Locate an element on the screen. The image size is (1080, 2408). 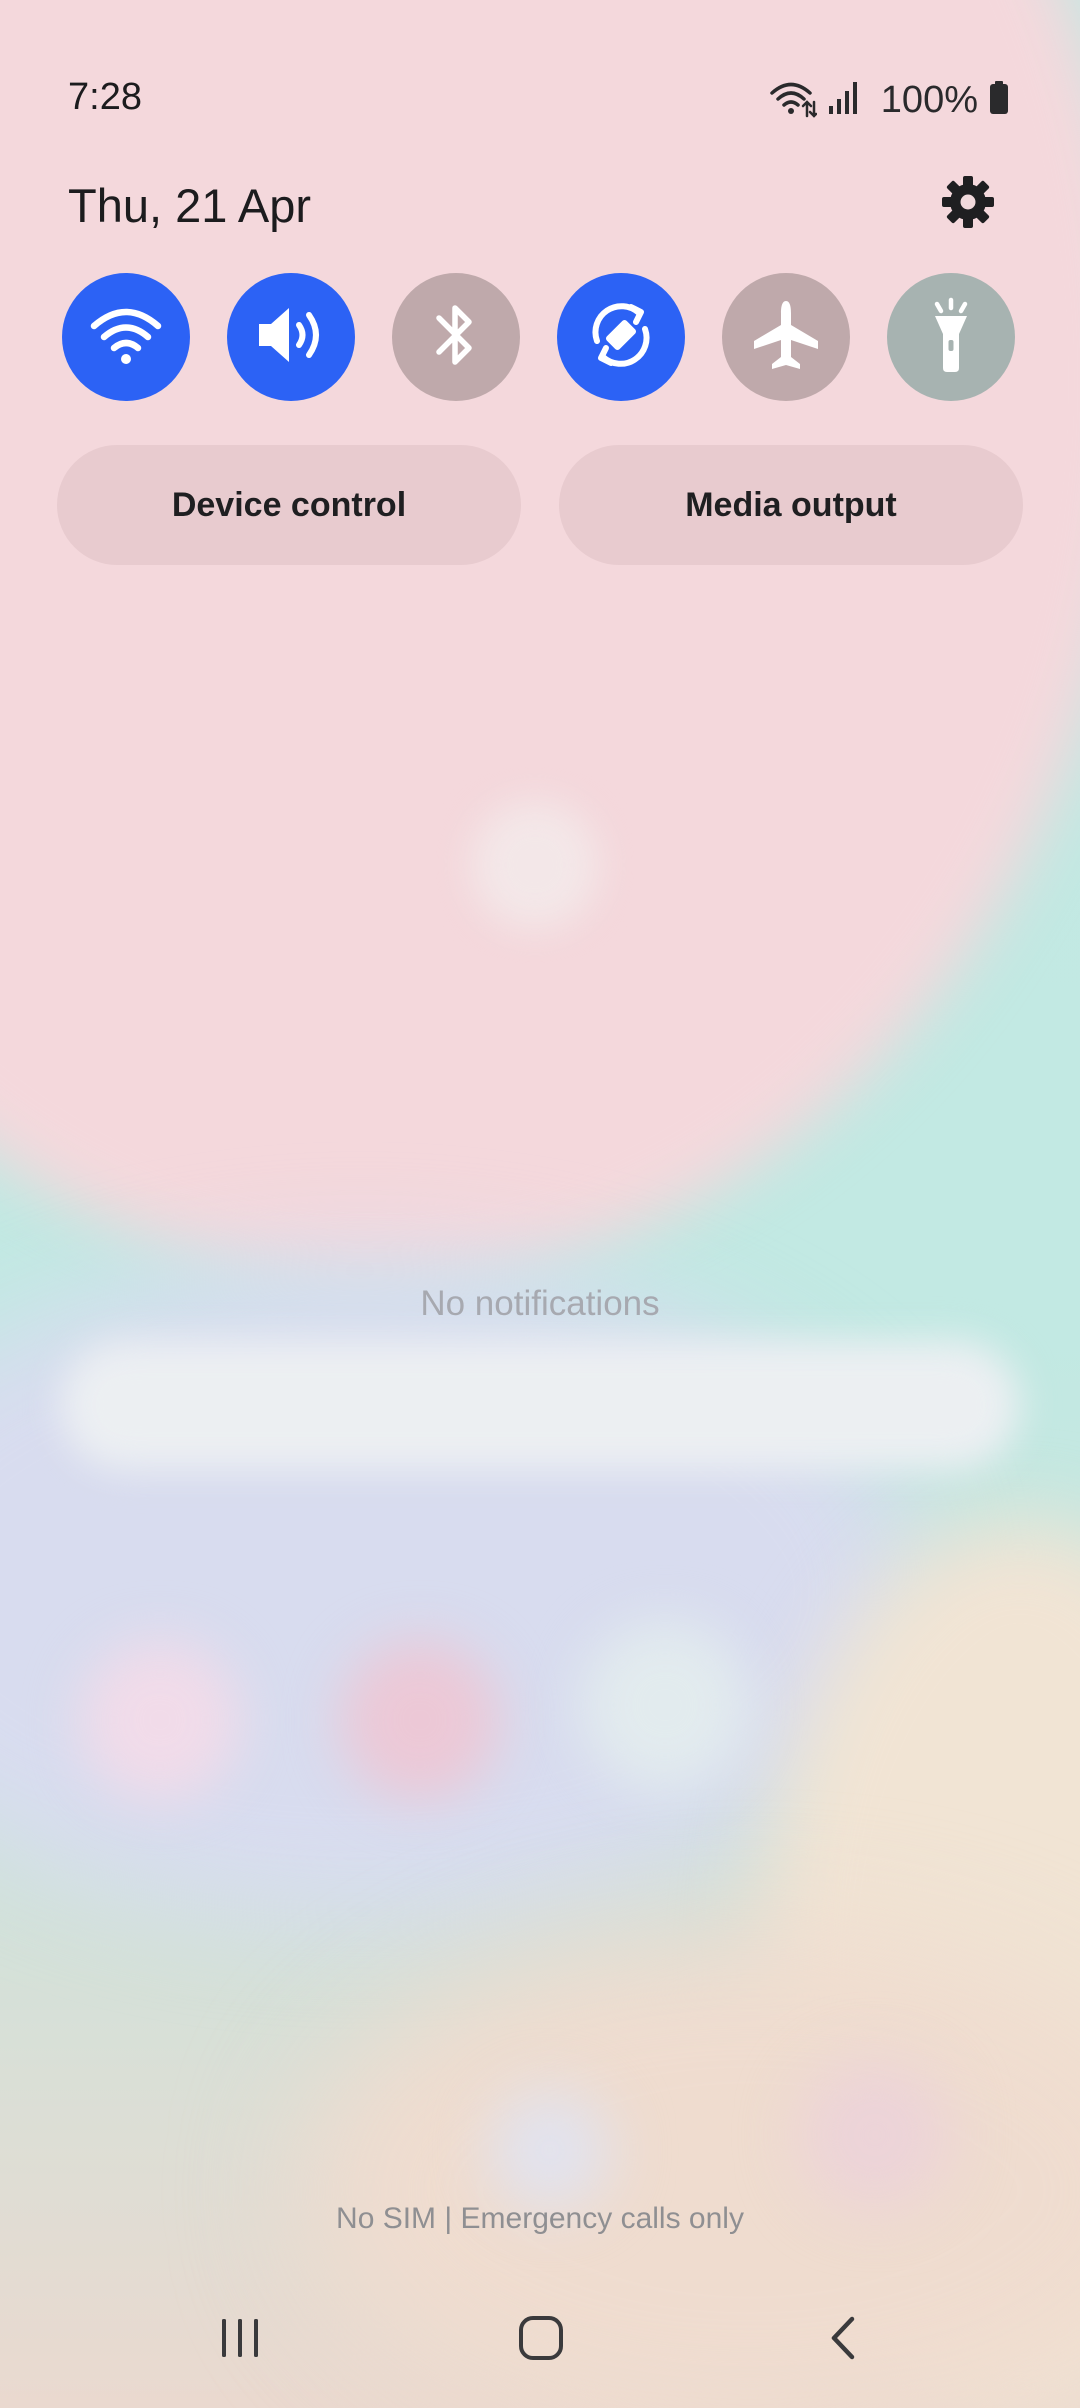
bluetooth-toggle is located at coordinates (456, 337).